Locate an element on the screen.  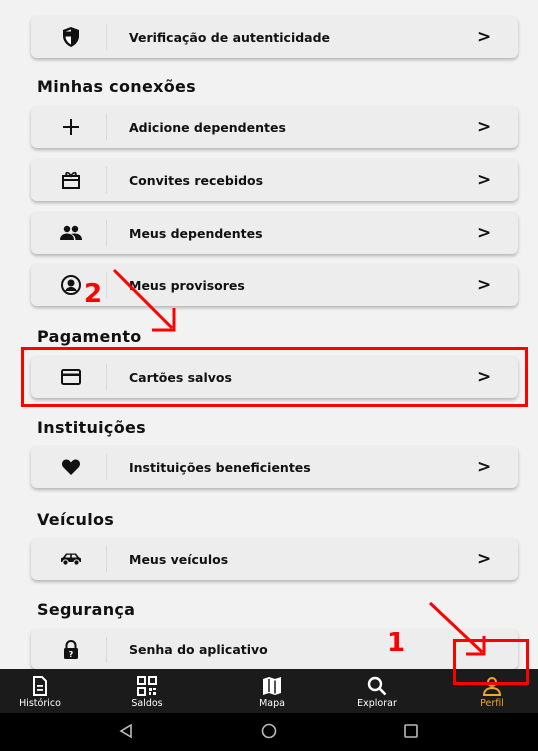
nav-label: Mapa is located at coordinates (272, 703).